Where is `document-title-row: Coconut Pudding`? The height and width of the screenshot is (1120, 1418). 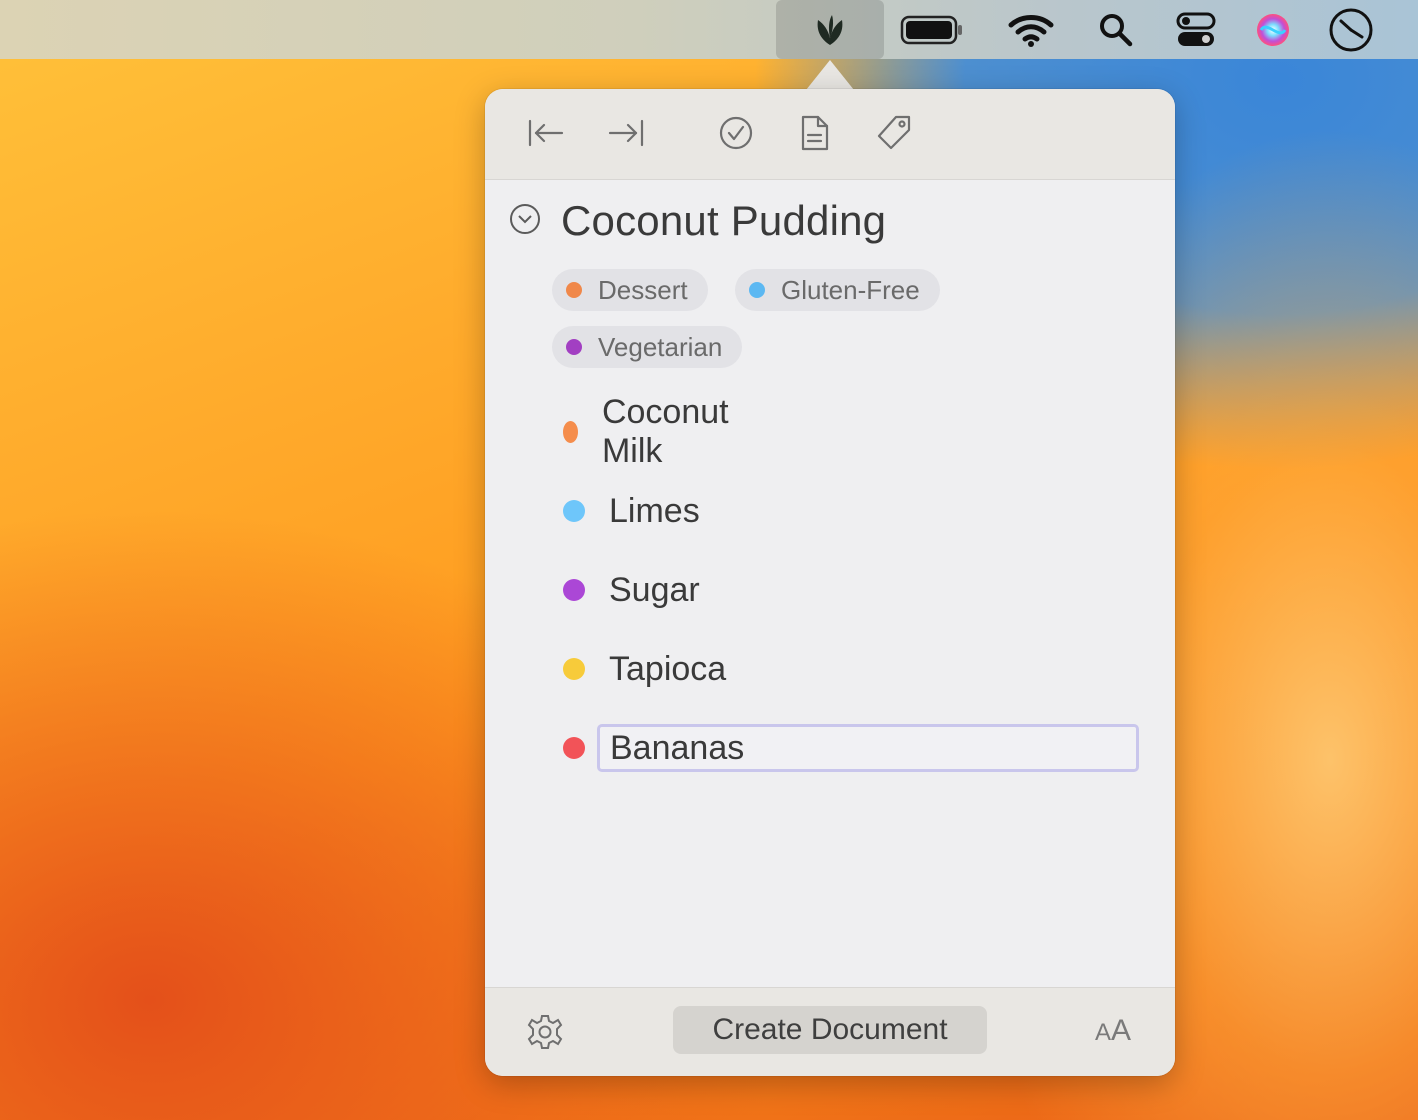
document-title-row: Coconut Pudding is located at coordinates (697, 221).